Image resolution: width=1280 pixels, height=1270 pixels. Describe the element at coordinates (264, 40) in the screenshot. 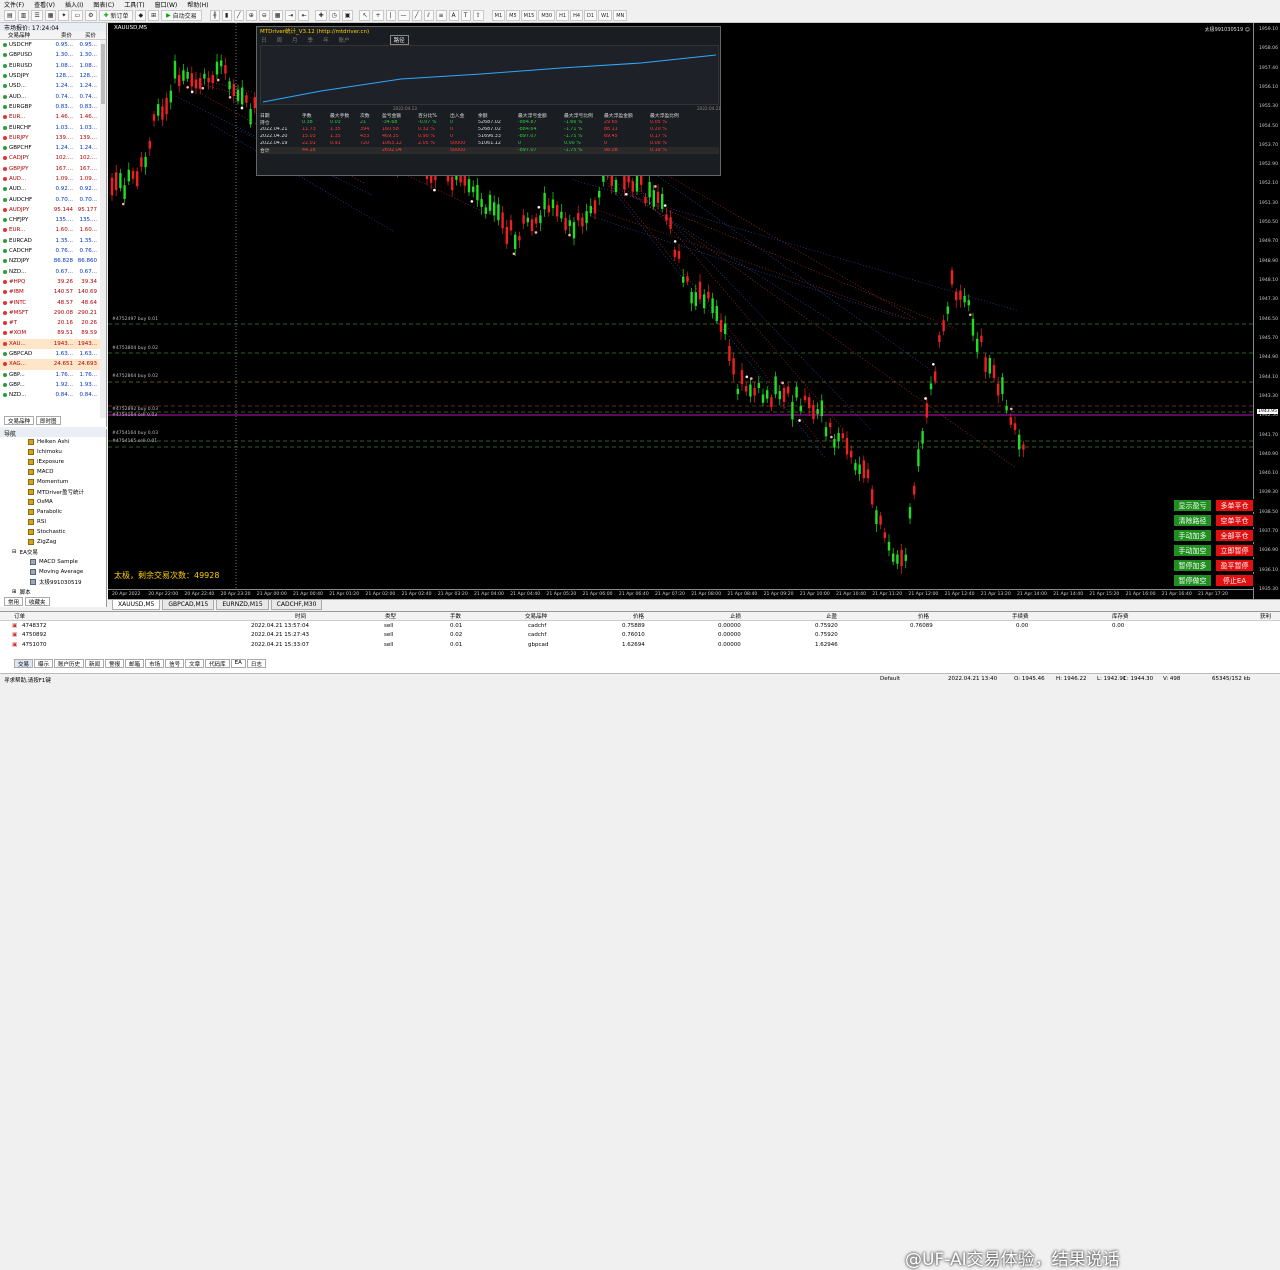

I see `stats-menu-item: 日` at that location.